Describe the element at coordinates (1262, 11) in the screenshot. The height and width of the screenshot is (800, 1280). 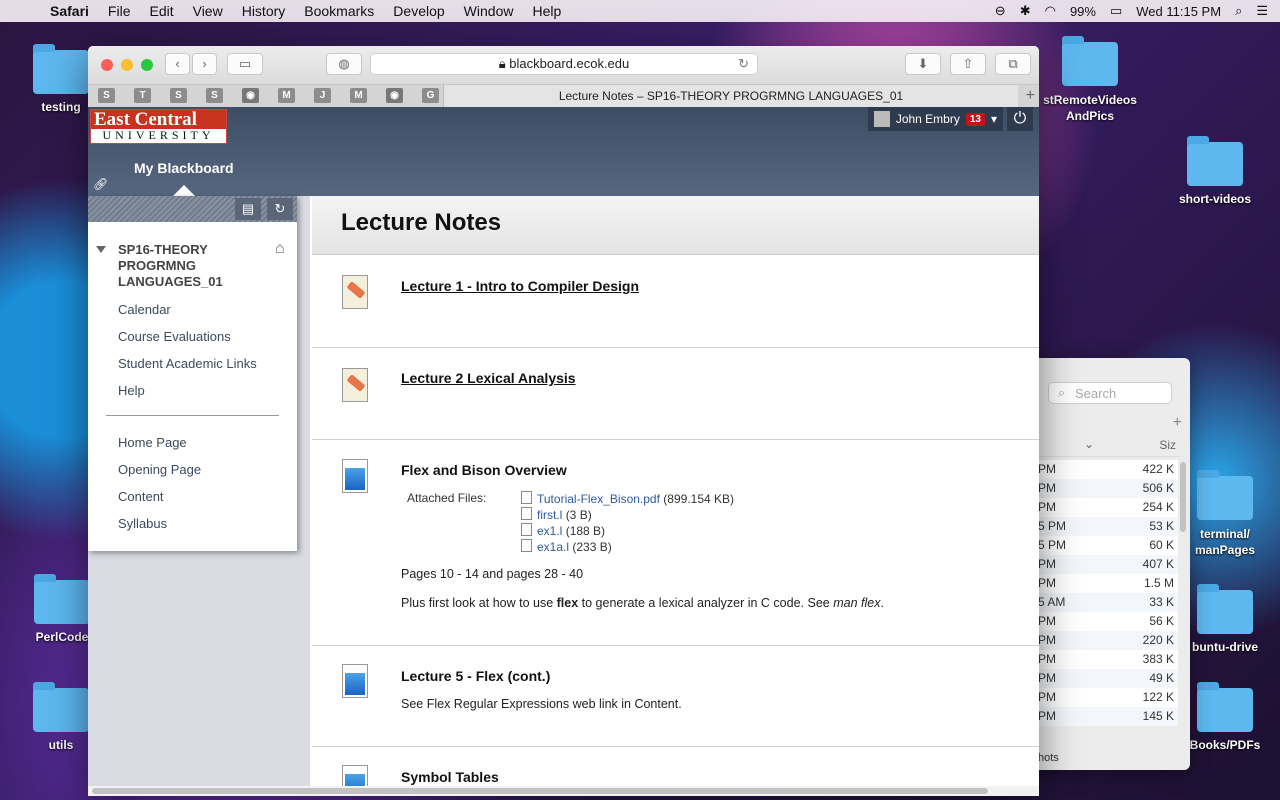
I see `notification-center-icon: ☰` at that location.